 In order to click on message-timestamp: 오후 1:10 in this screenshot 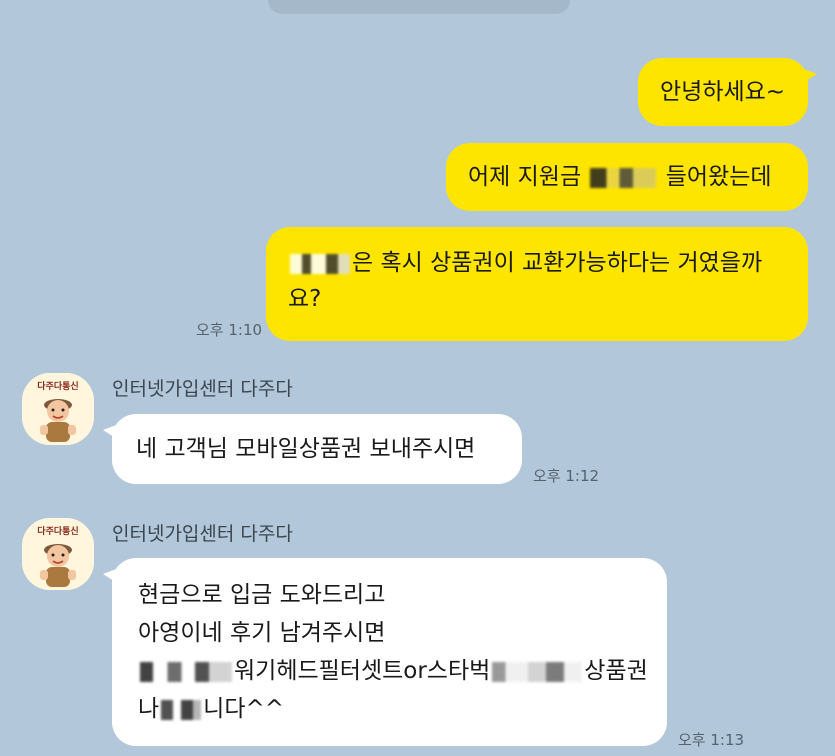, I will do `click(229, 330)`.